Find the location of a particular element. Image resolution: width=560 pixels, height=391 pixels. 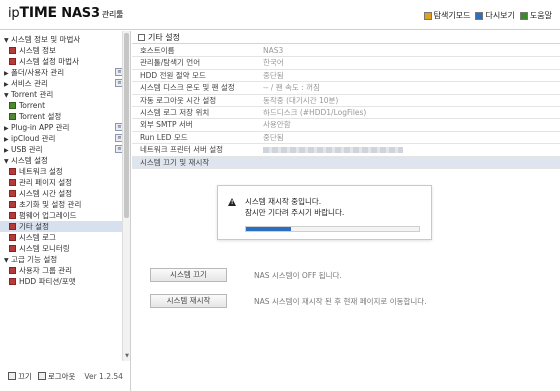

sidebar-group: ▼ 고급 기능 설정 is located at coordinates (65, 259).